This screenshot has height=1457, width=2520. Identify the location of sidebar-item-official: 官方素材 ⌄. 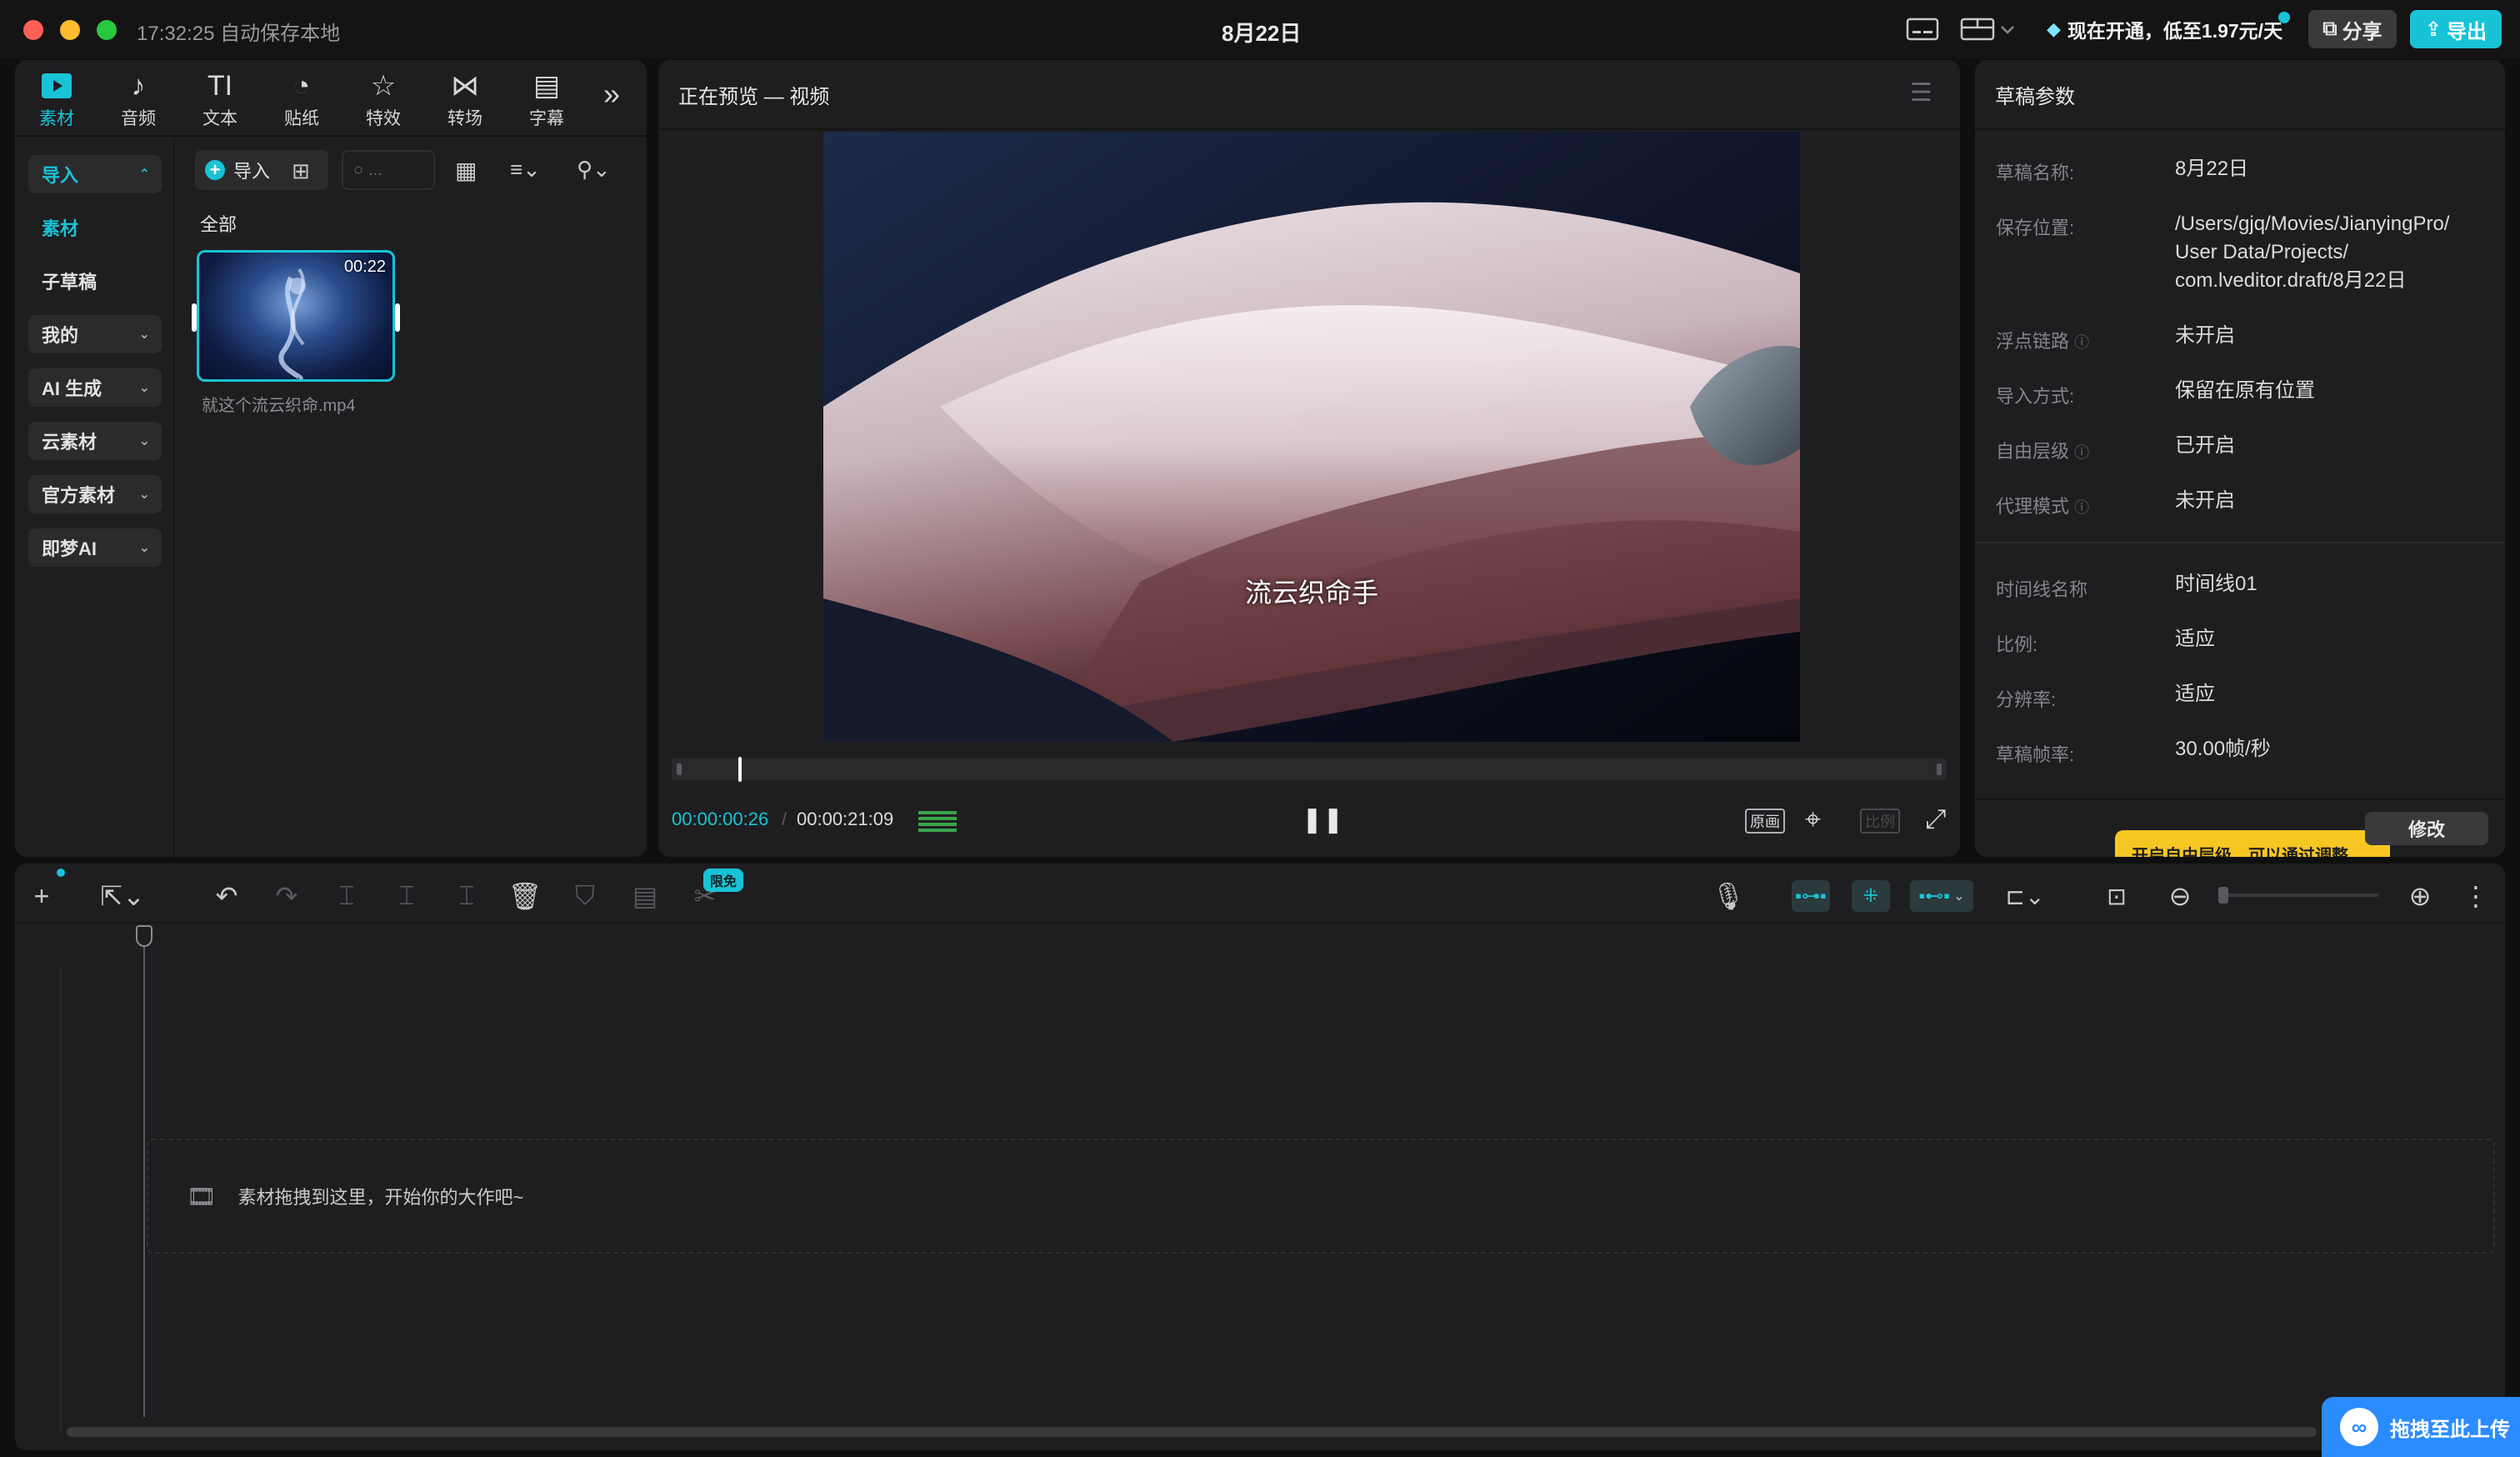
(95, 494).